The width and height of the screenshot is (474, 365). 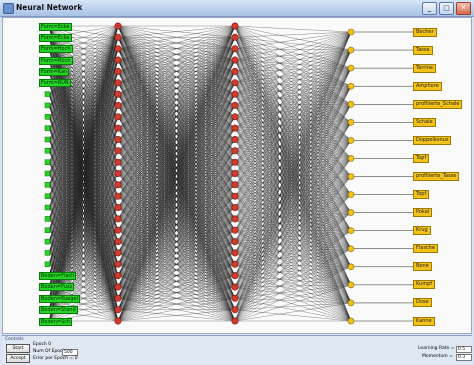 I want to click on window-title: Neural Network, so click(x=49, y=7).